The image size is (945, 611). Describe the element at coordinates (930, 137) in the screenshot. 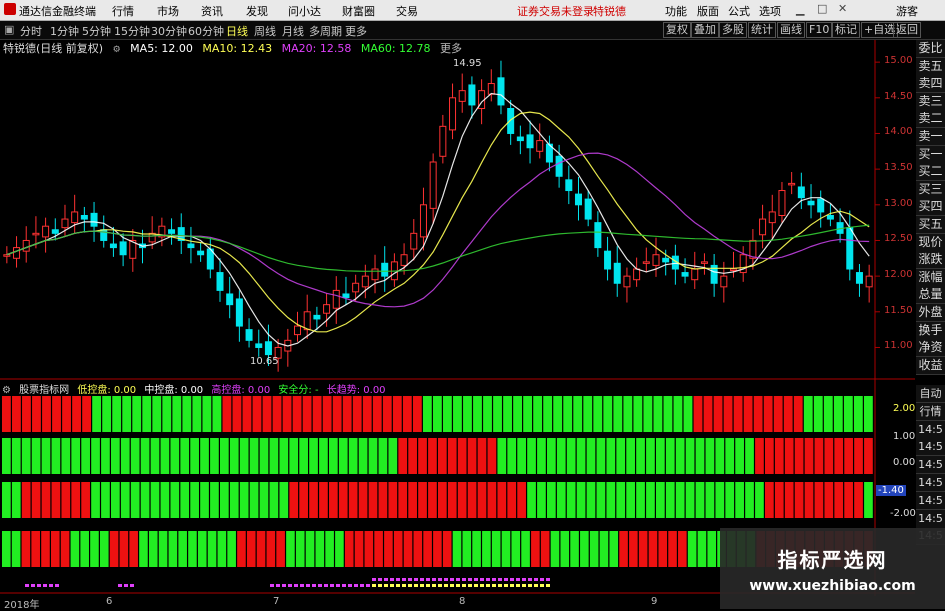

I see `side-panel-item: 卖一` at that location.